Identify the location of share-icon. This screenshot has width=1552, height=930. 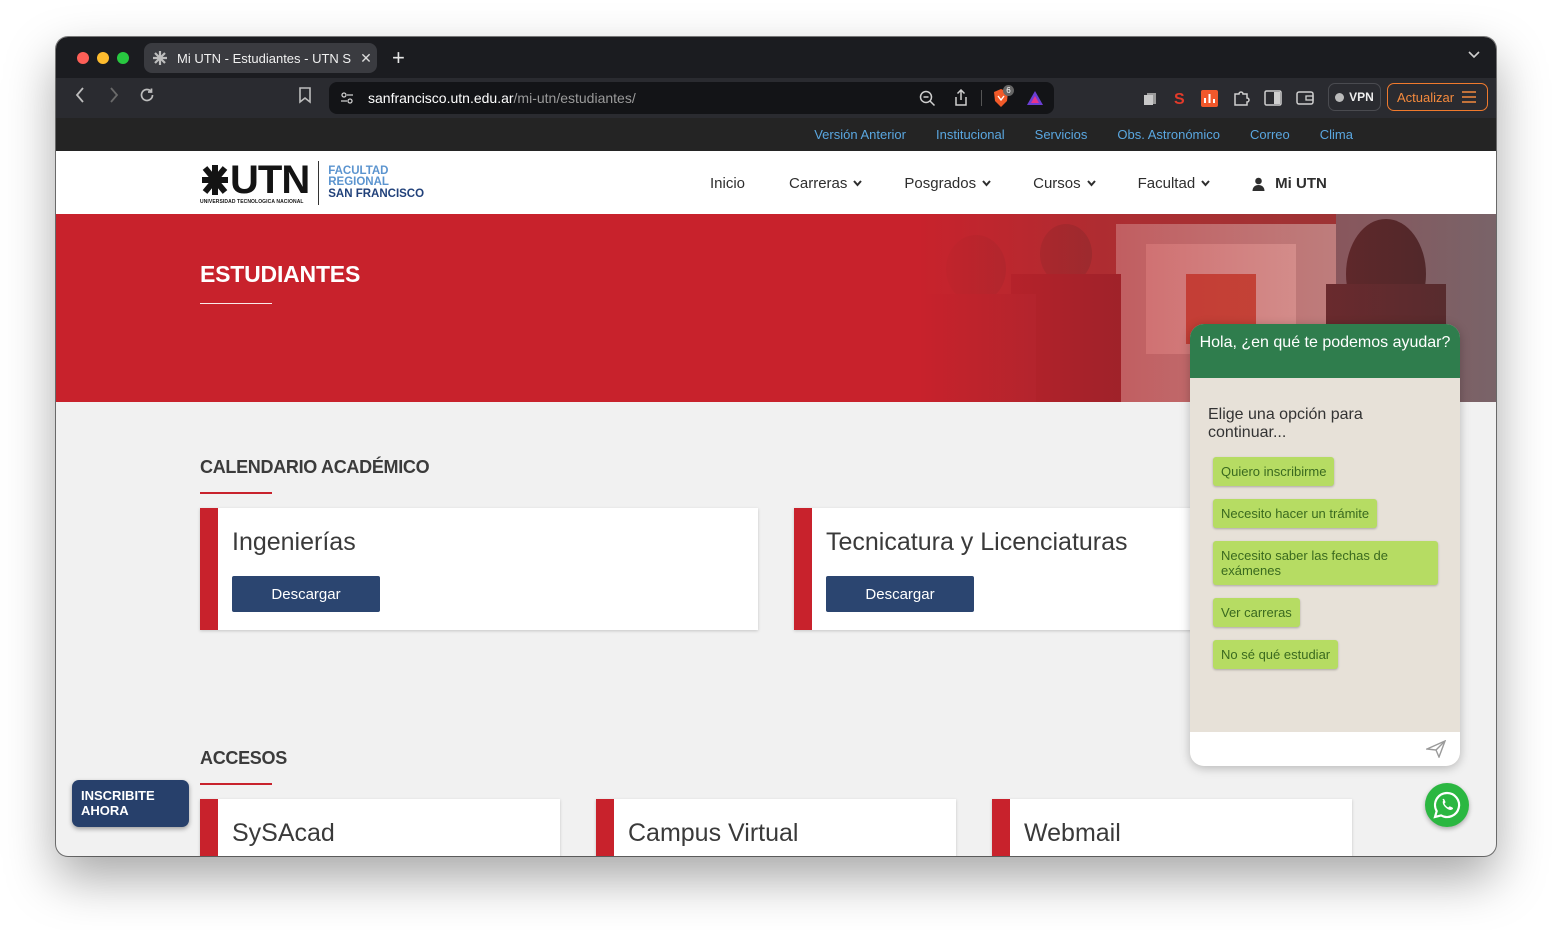
(961, 98).